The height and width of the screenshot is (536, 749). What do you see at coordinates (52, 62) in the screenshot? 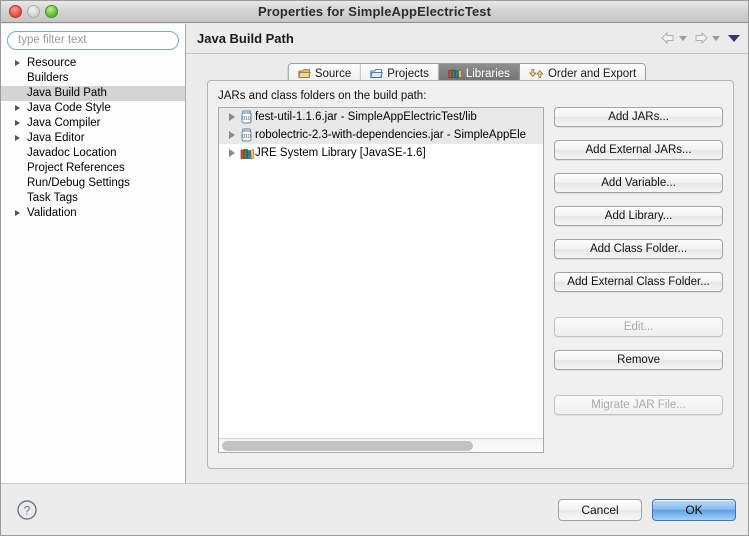
I see `sidebar-item-label: Resource` at bounding box center [52, 62].